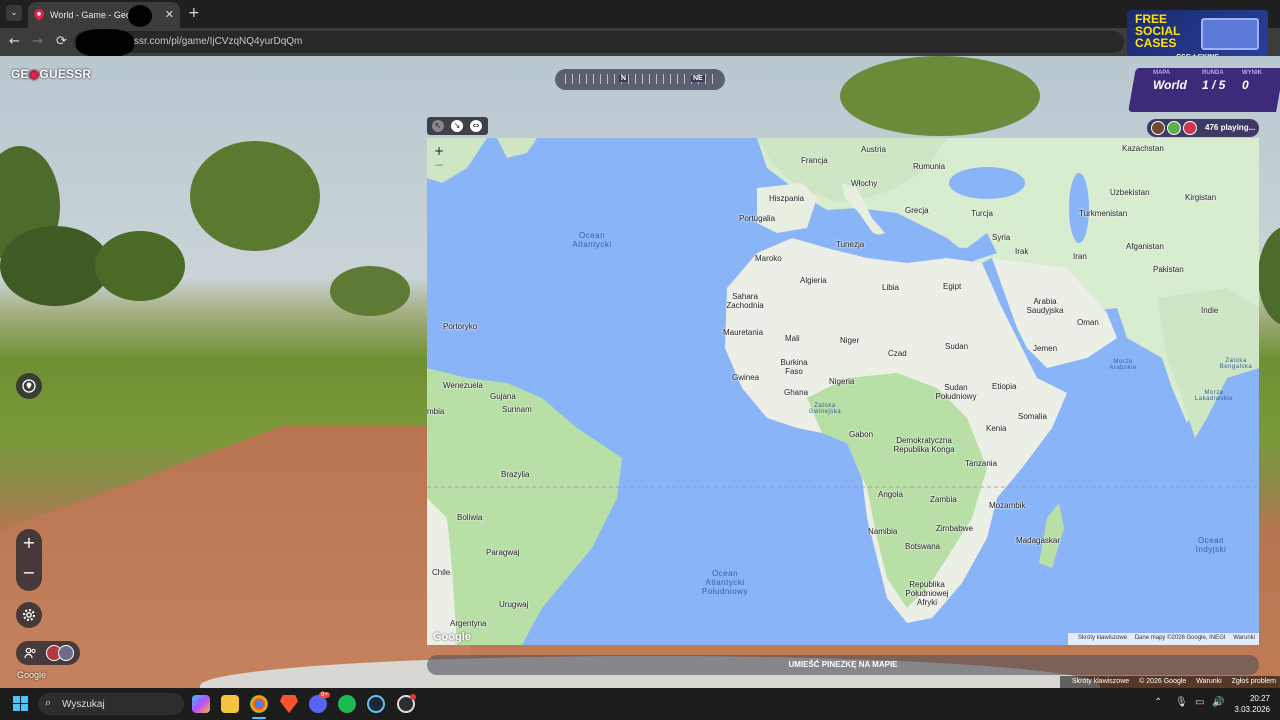 Image resolution: width=1280 pixels, height=720 pixels. I want to click on steam-icon, so click(376, 704).